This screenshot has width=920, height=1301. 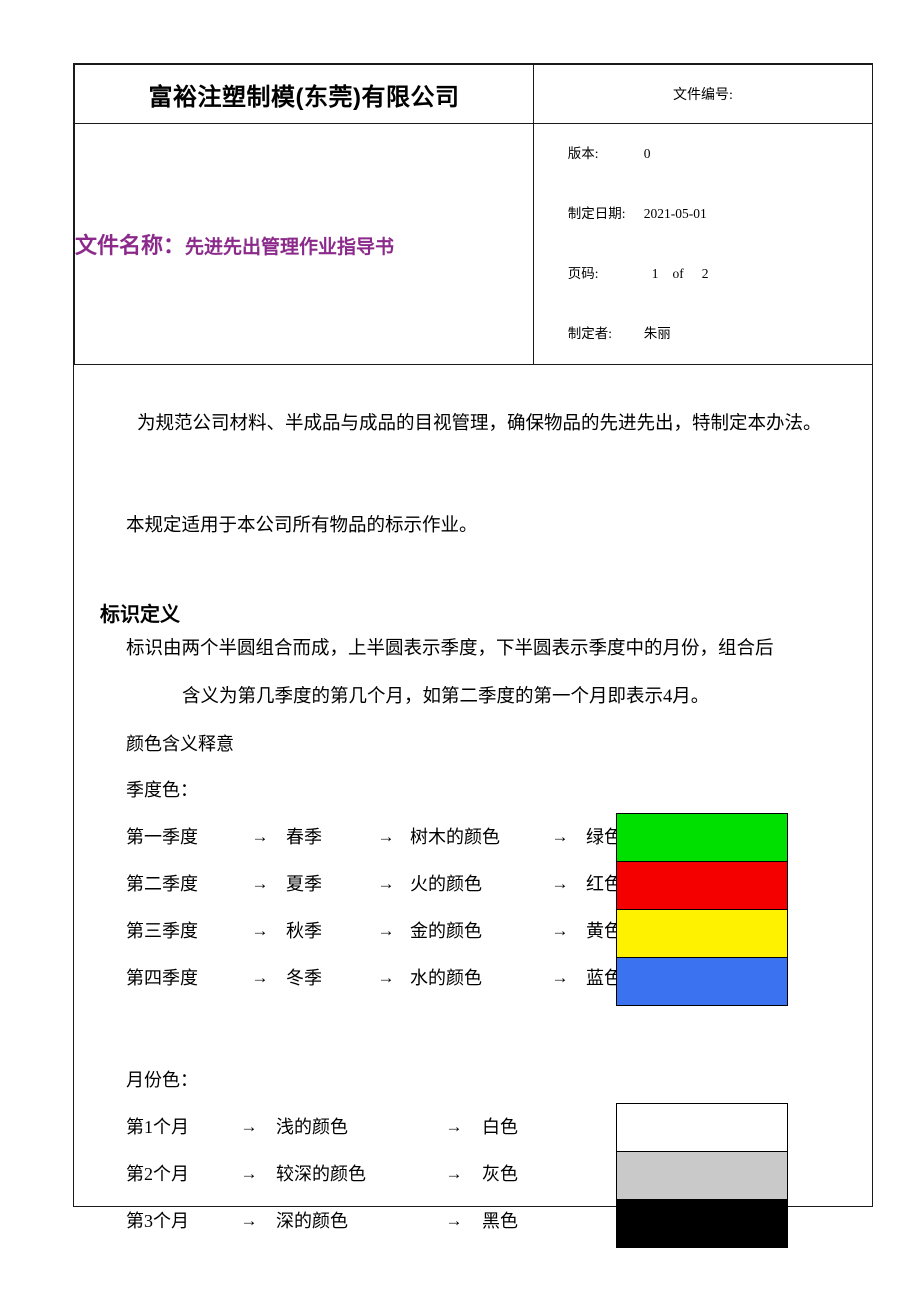 What do you see at coordinates (304, 930) in the screenshot?
I see `season-label: 秋季` at bounding box center [304, 930].